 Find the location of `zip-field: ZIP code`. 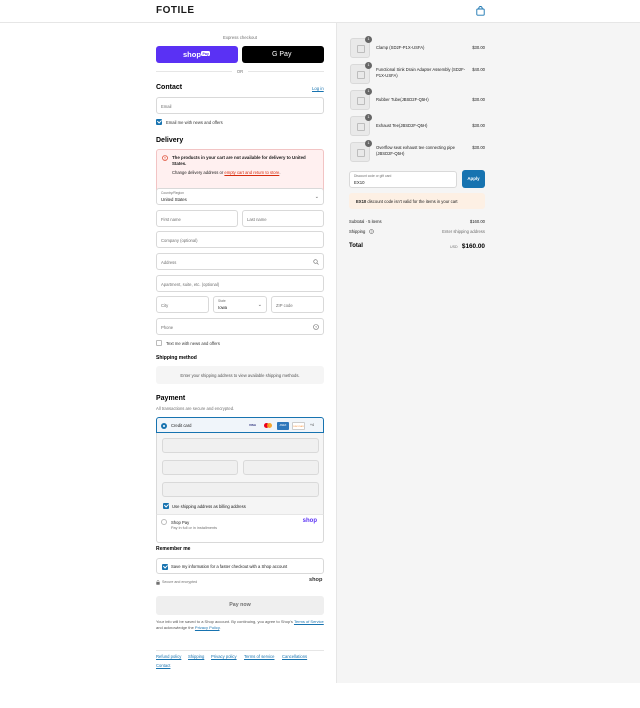

zip-field: ZIP code is located at coordinates (297, 304).